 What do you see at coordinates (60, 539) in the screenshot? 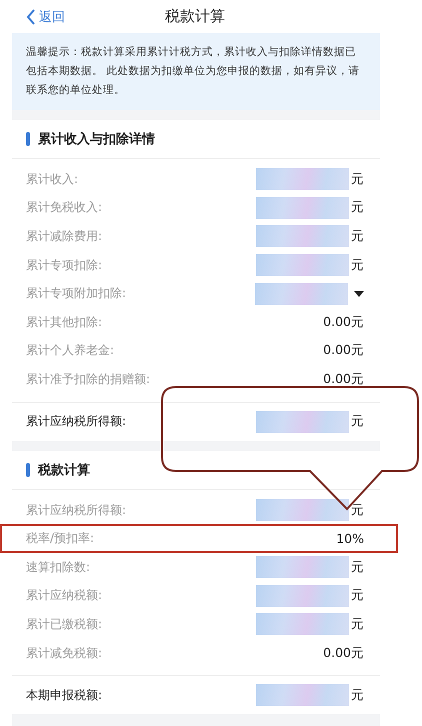
I see `row-label: 税率/预扣率:` at bounding box center [60, 539].